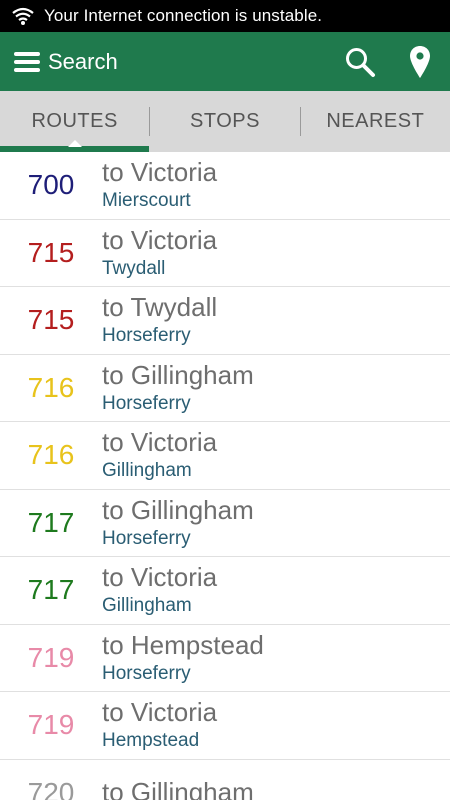  What do you see at coordinates (151, 741) in the screenshot?
I see `route-origin: Hempstead` at bounding box center [151, 741].